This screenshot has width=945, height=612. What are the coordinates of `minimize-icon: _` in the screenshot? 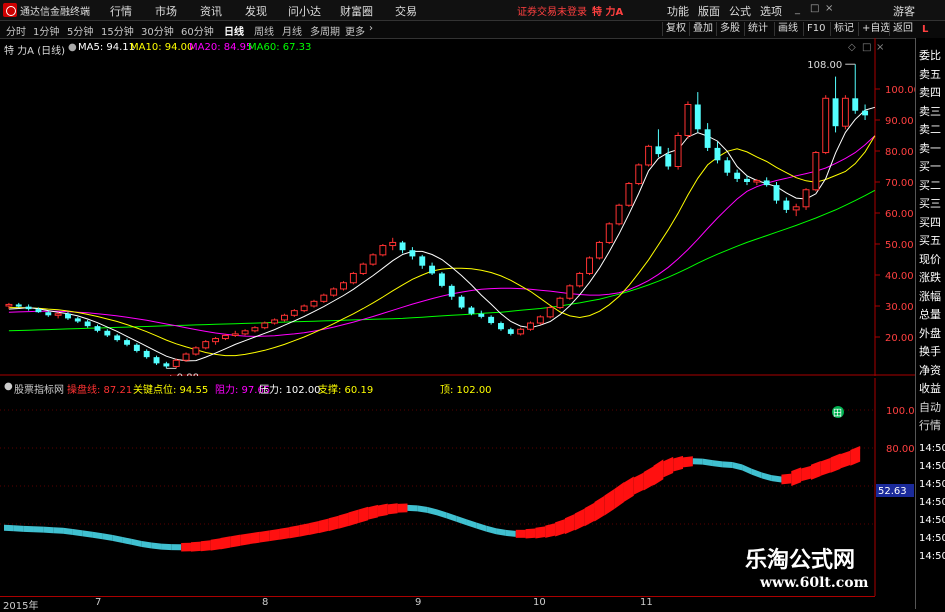 It's located at (797, 9).